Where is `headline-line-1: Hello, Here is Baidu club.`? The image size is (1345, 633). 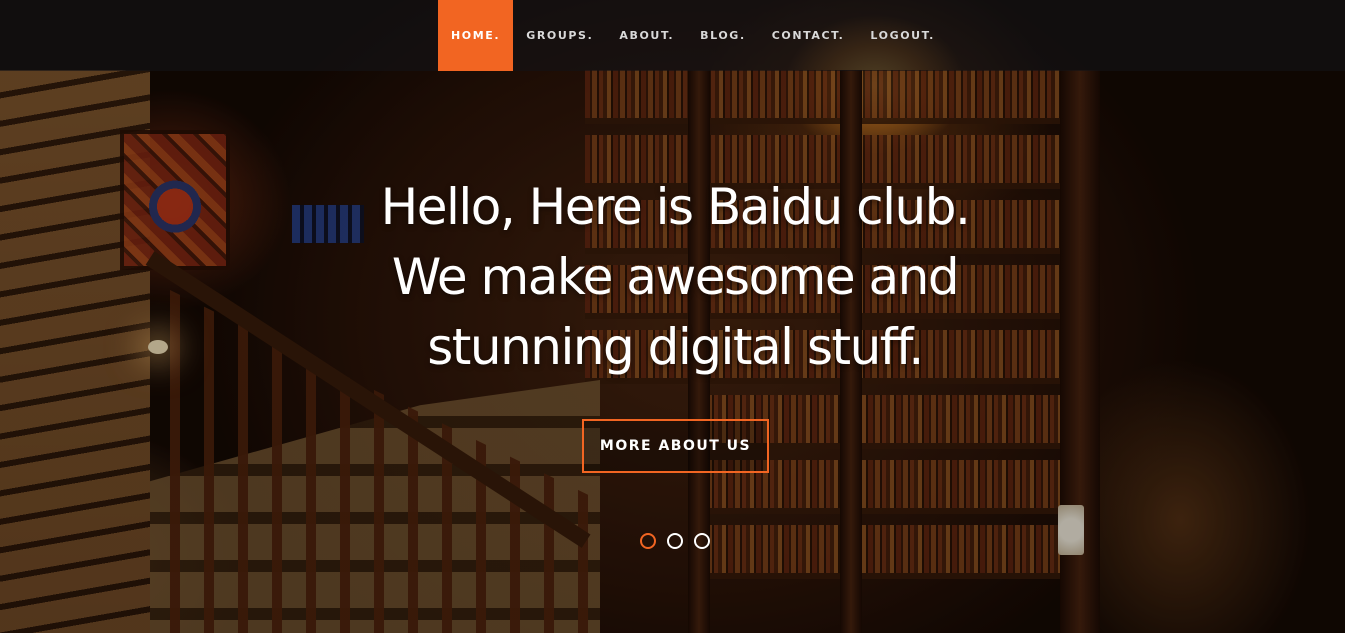 headline-line-1: Hello, Here is Baidu club. is located at coordinates (675, 207).